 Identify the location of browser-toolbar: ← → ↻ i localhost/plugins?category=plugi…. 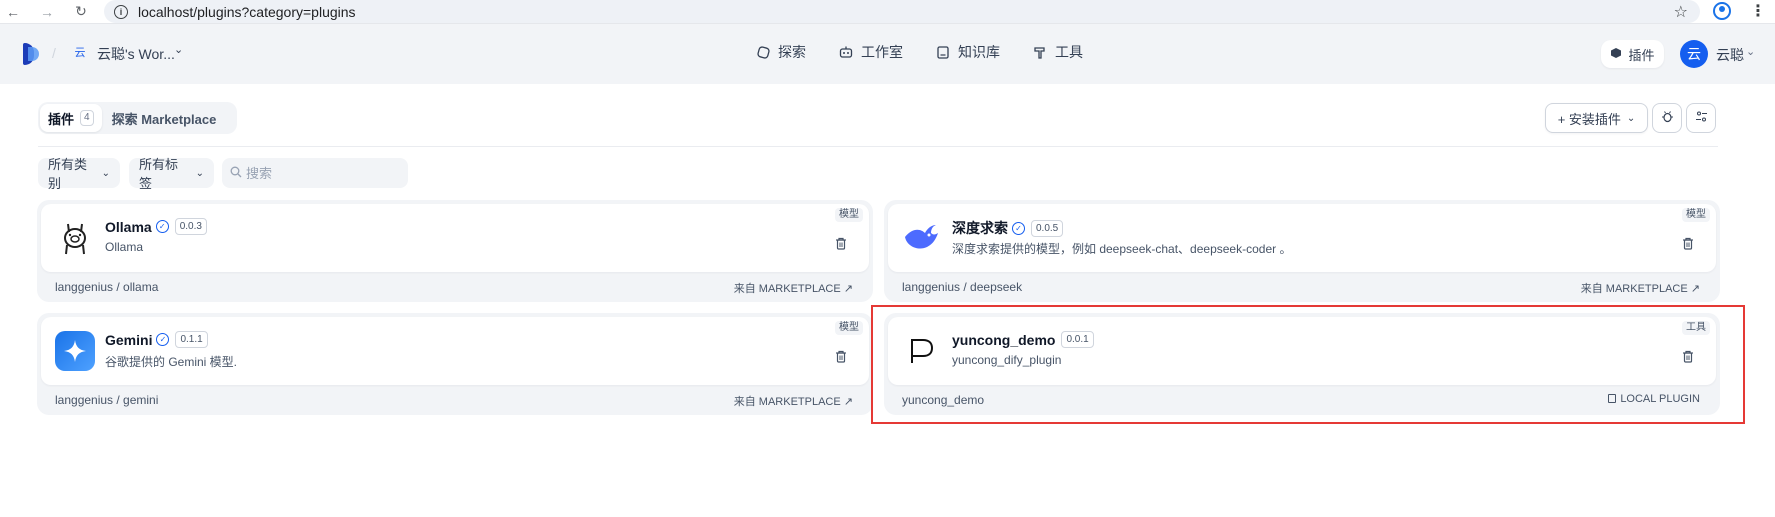
(887, 12).